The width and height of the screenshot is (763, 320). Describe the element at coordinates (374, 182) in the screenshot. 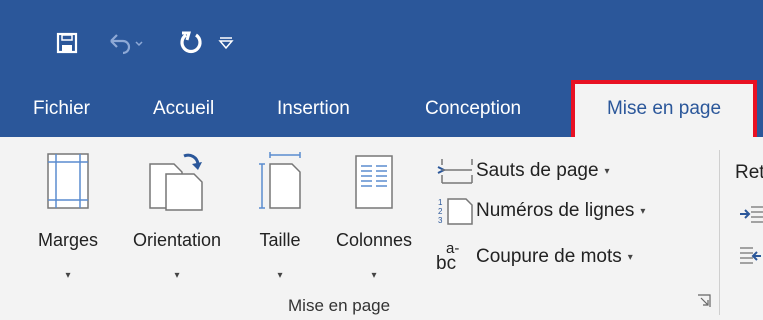

I see `columns-icon` at that location.